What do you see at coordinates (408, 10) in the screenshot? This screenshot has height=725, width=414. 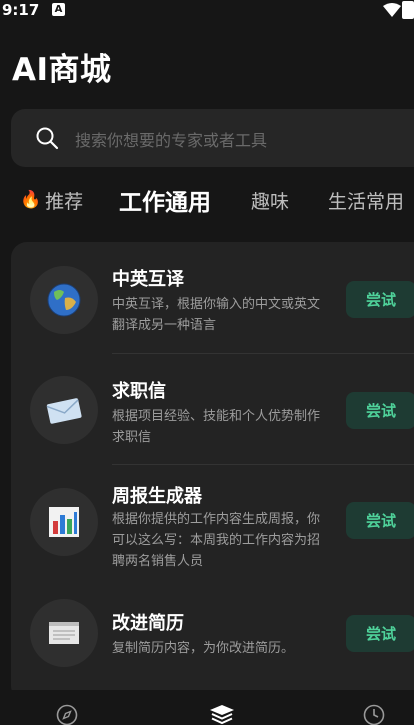 I see `battery-icon` at bounding box center [408, 10].